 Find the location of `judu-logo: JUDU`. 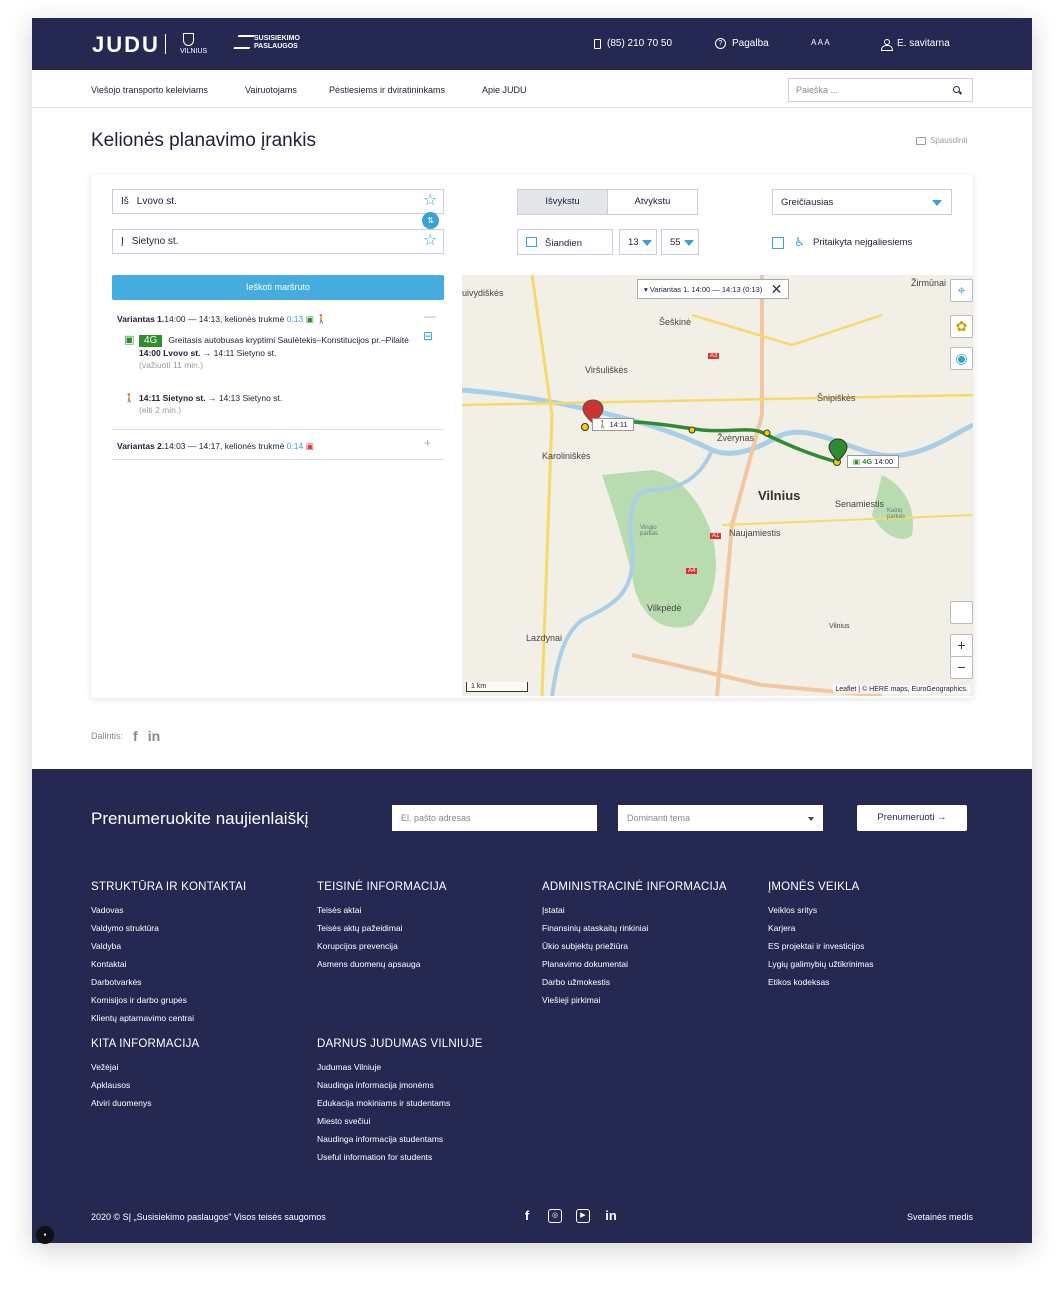

judu-logo: JUDU is located at coordinates (126, 45).